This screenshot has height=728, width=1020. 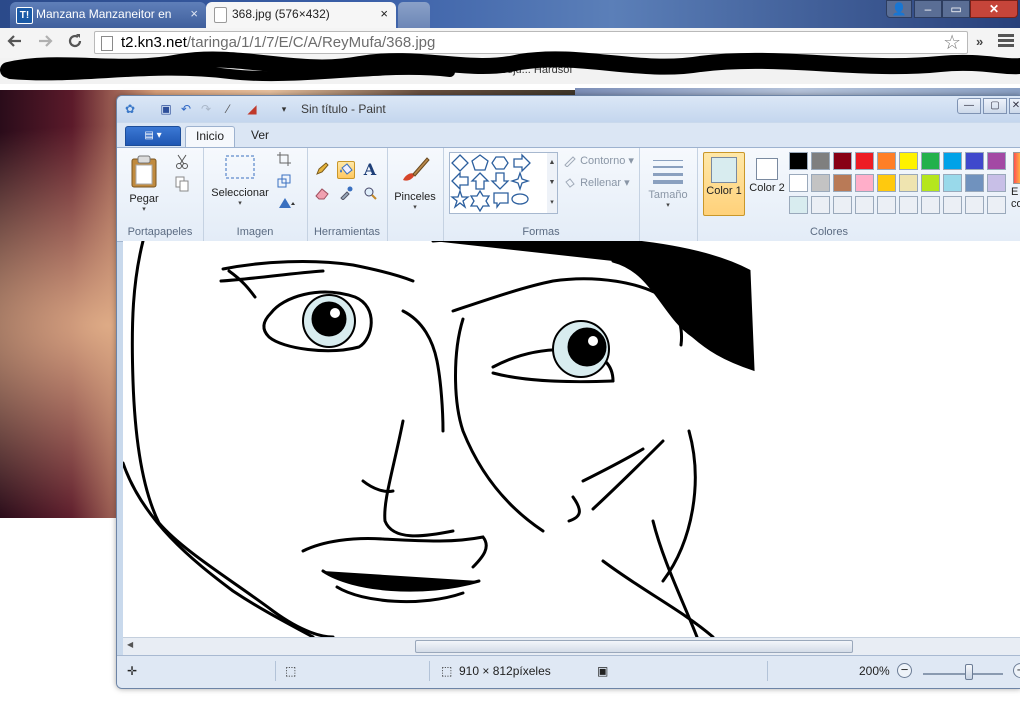 What do you see at coordinates (552, 183) in the screenshot?
I see `shapes-scroll: ▲ ▼ ▾` at bounding box center [552, 183].